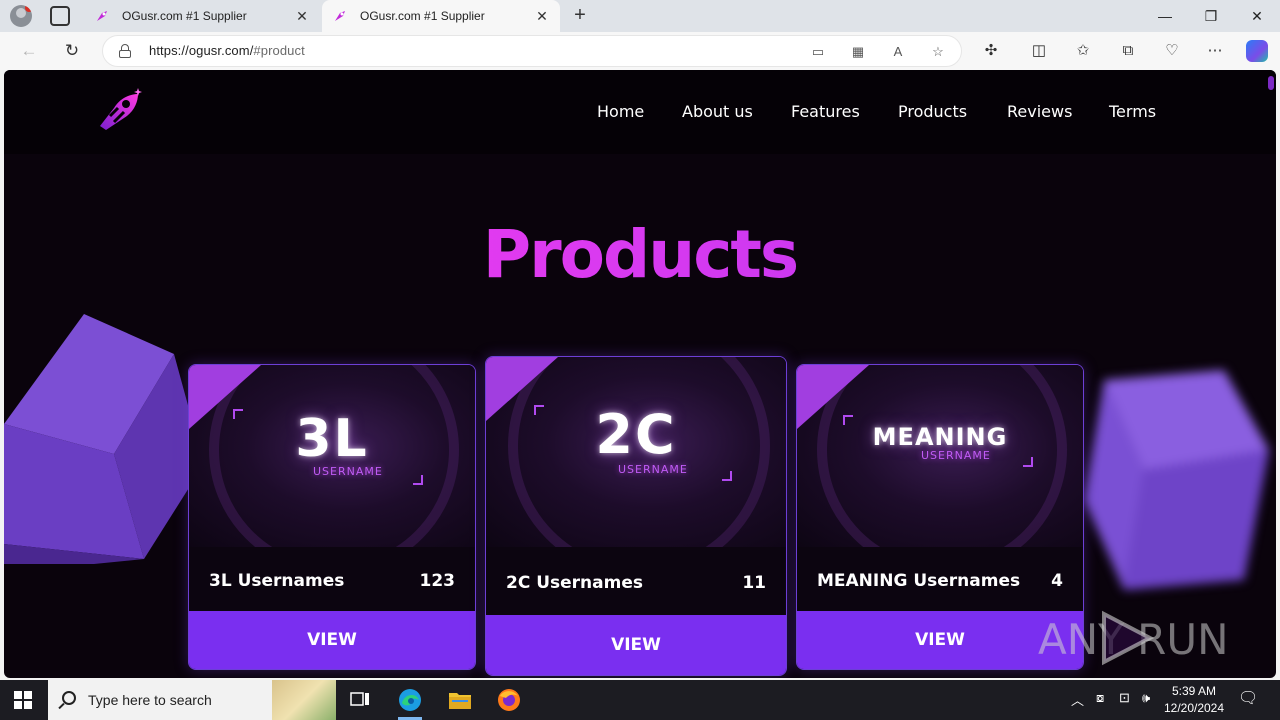  What do you see at coordinates (717, 111) in the screenshot?
I see `nav-about-us: About us` at bounding box center [717, 111].